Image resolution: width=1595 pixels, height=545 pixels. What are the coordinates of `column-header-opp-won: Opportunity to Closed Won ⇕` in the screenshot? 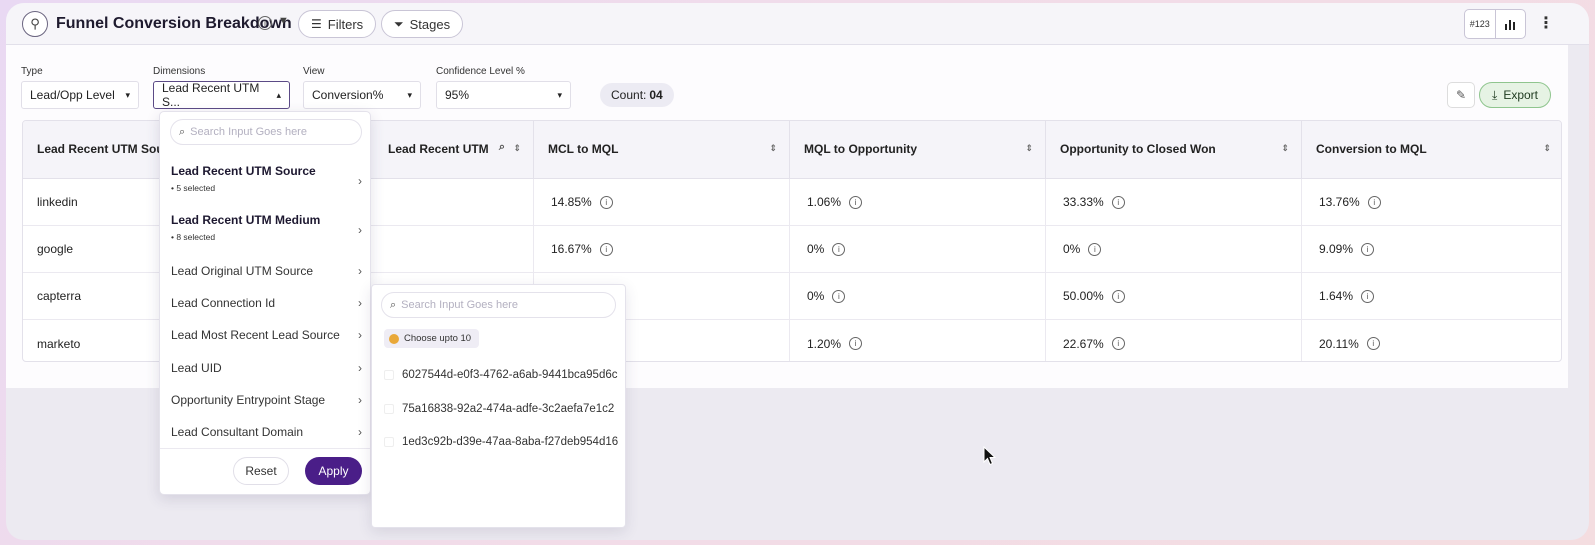 It's located at (1174, 150).